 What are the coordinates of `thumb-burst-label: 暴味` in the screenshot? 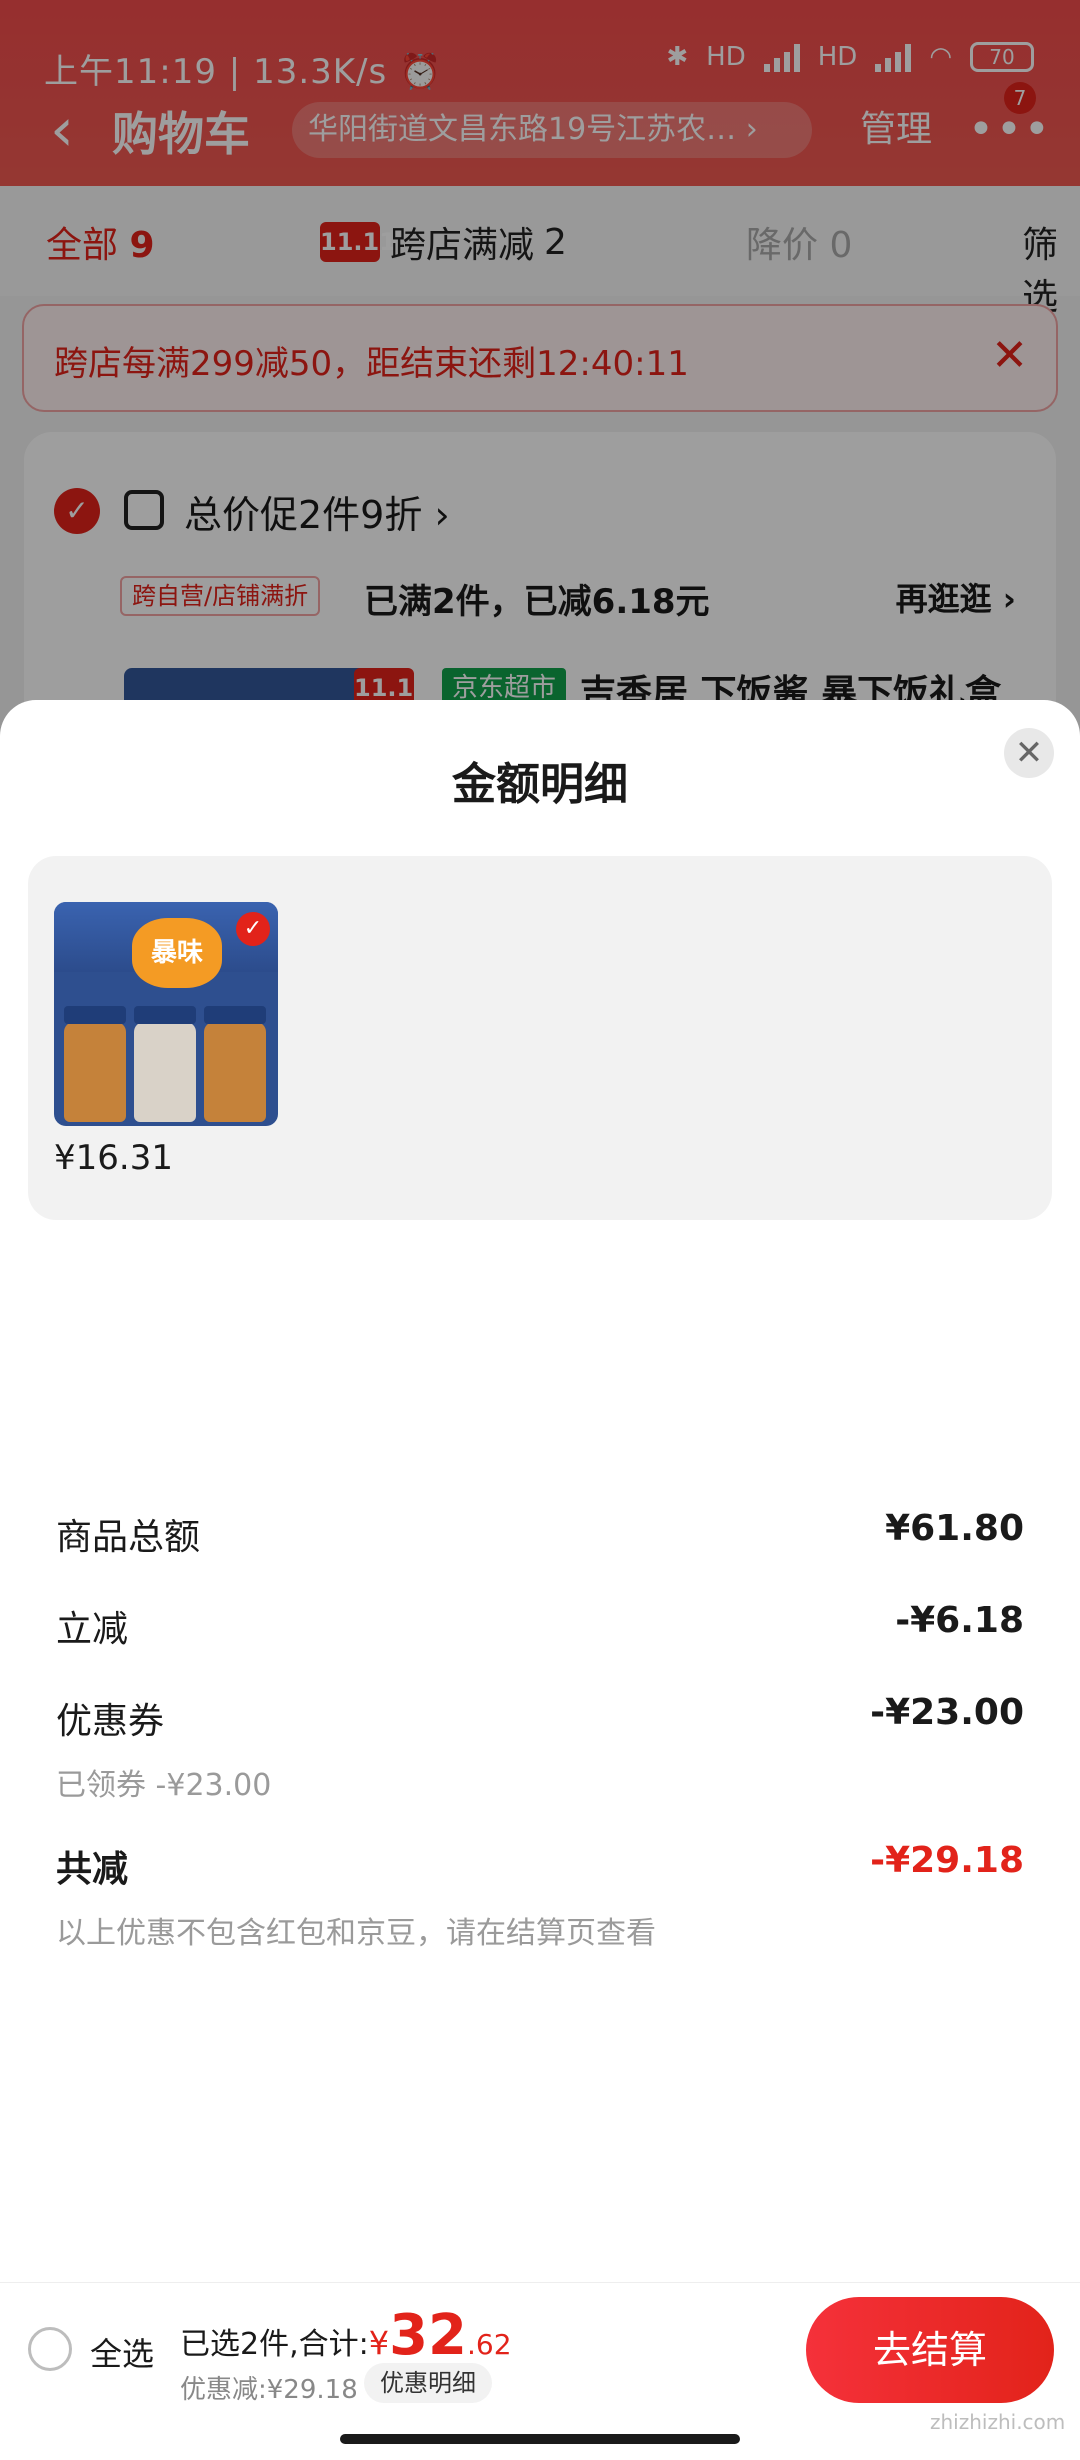 It's located at (177, 953).